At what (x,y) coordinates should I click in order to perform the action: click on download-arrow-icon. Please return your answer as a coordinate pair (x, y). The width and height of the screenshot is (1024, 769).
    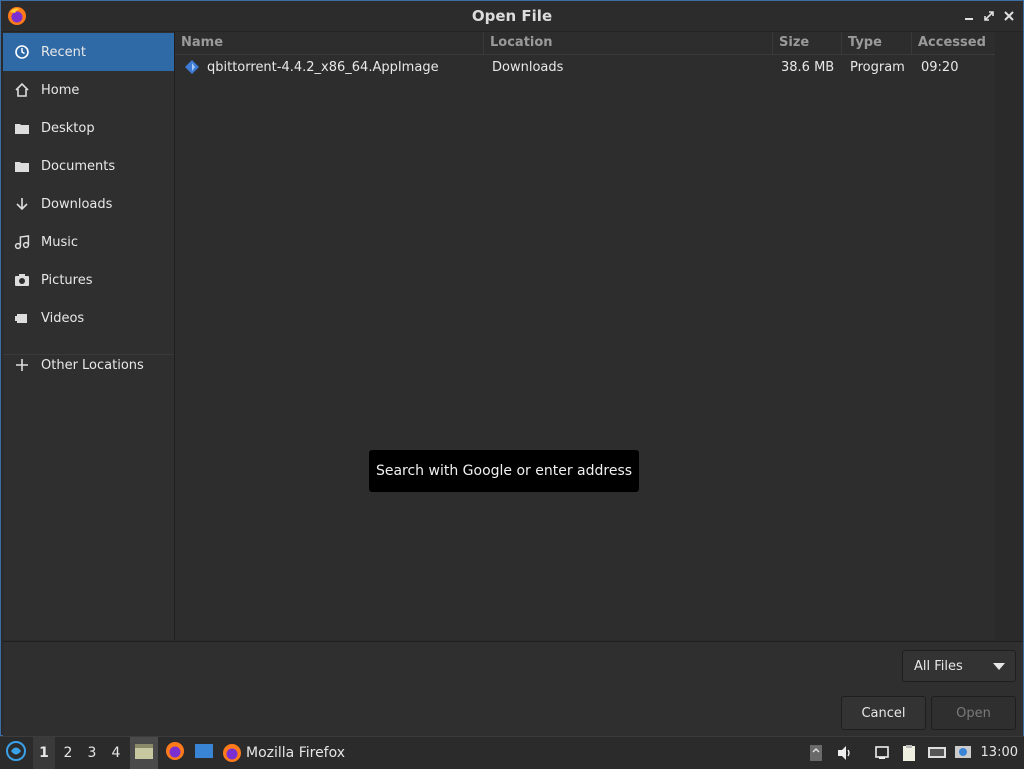
    Looking at the image, I should click on (22, 204).